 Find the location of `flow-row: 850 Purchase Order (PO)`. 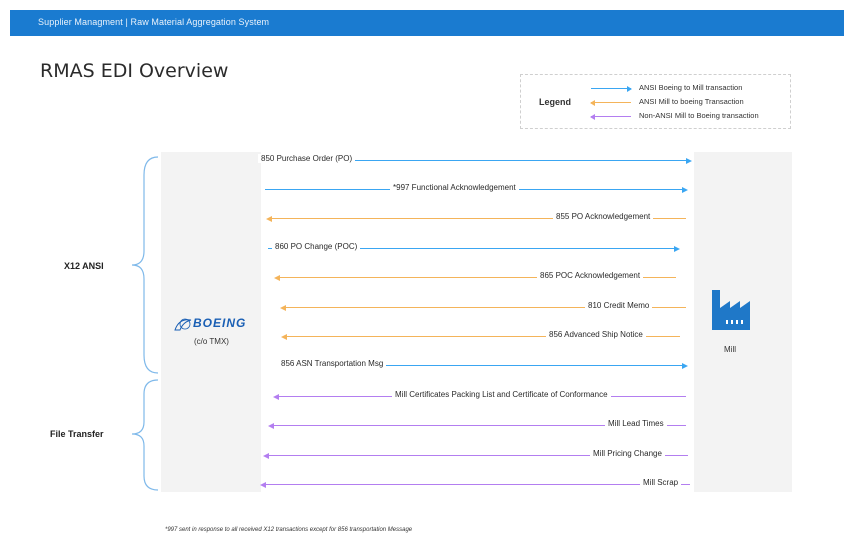

flow-row: 850 Purchase Order (PO) is located at coordinates (423, 160).